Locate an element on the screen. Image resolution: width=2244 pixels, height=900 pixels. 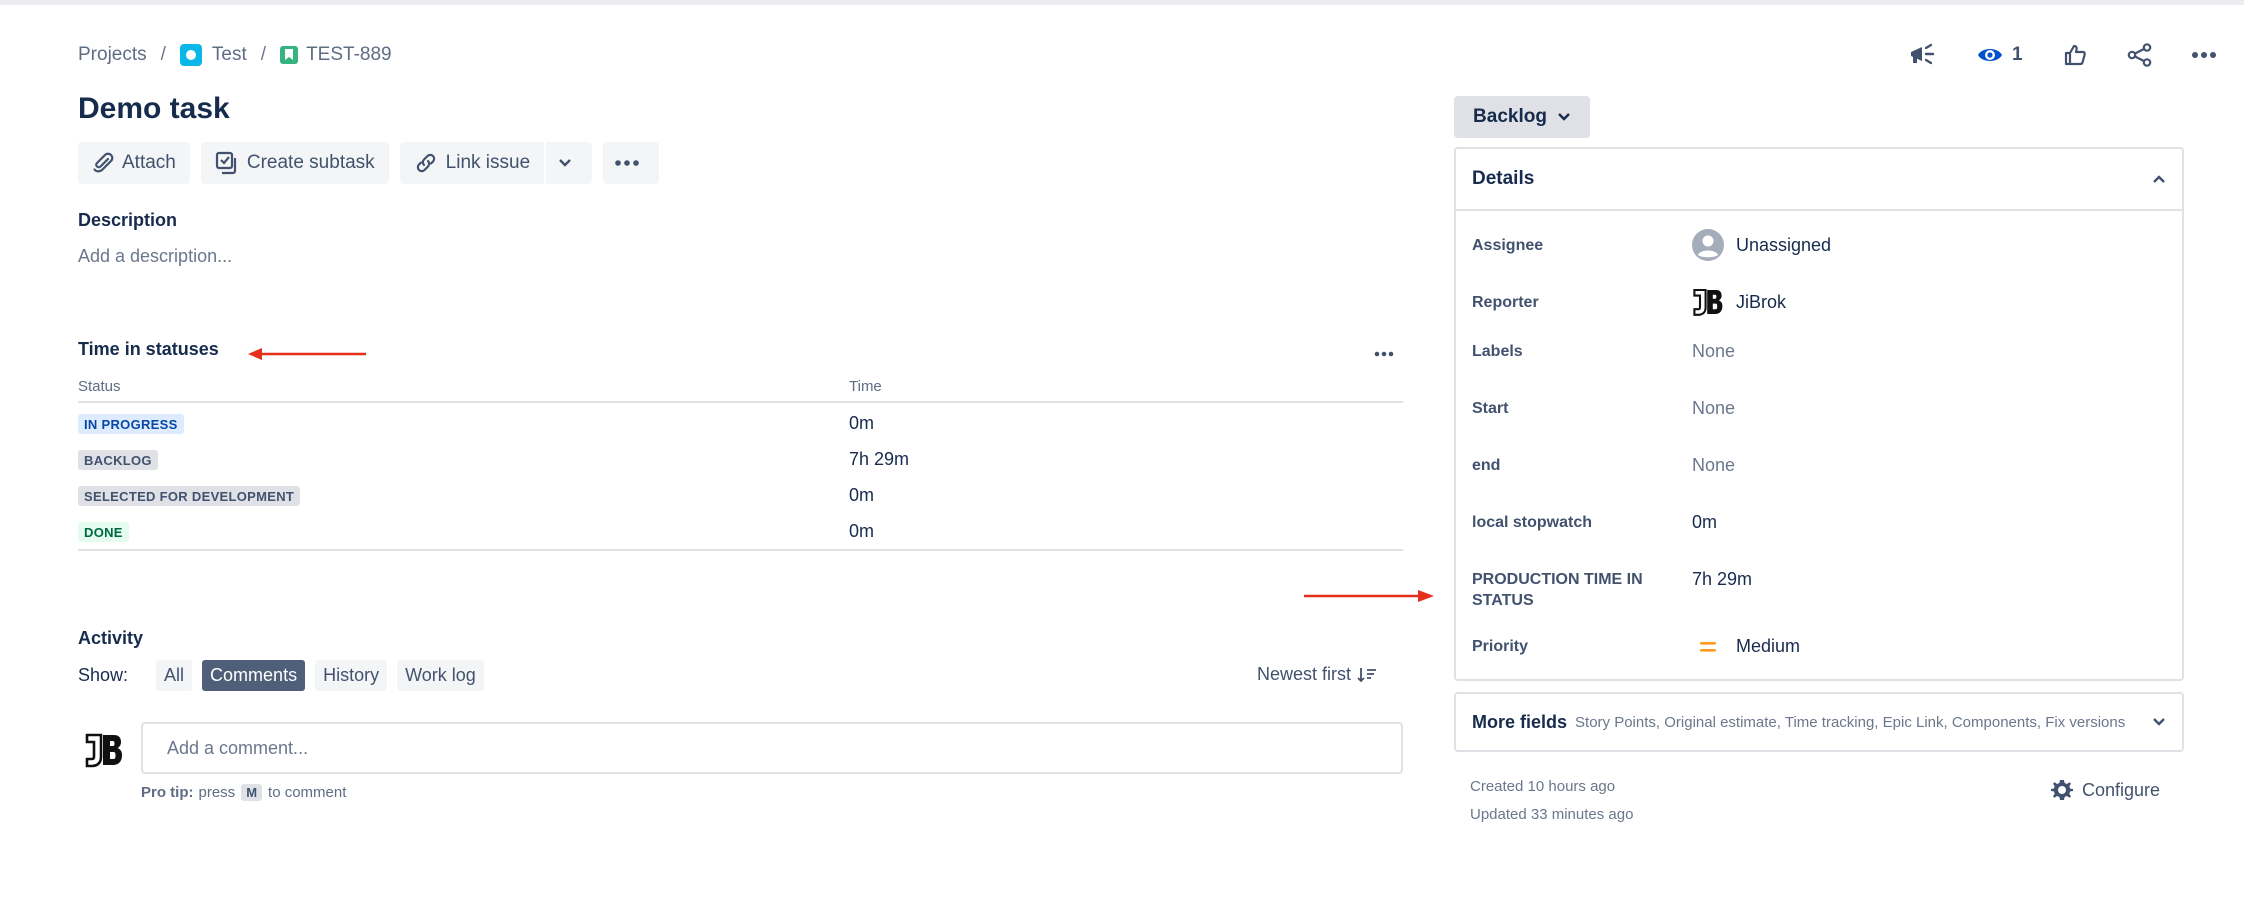
thumbs-up-icon is located at coordinates (2075, 55).